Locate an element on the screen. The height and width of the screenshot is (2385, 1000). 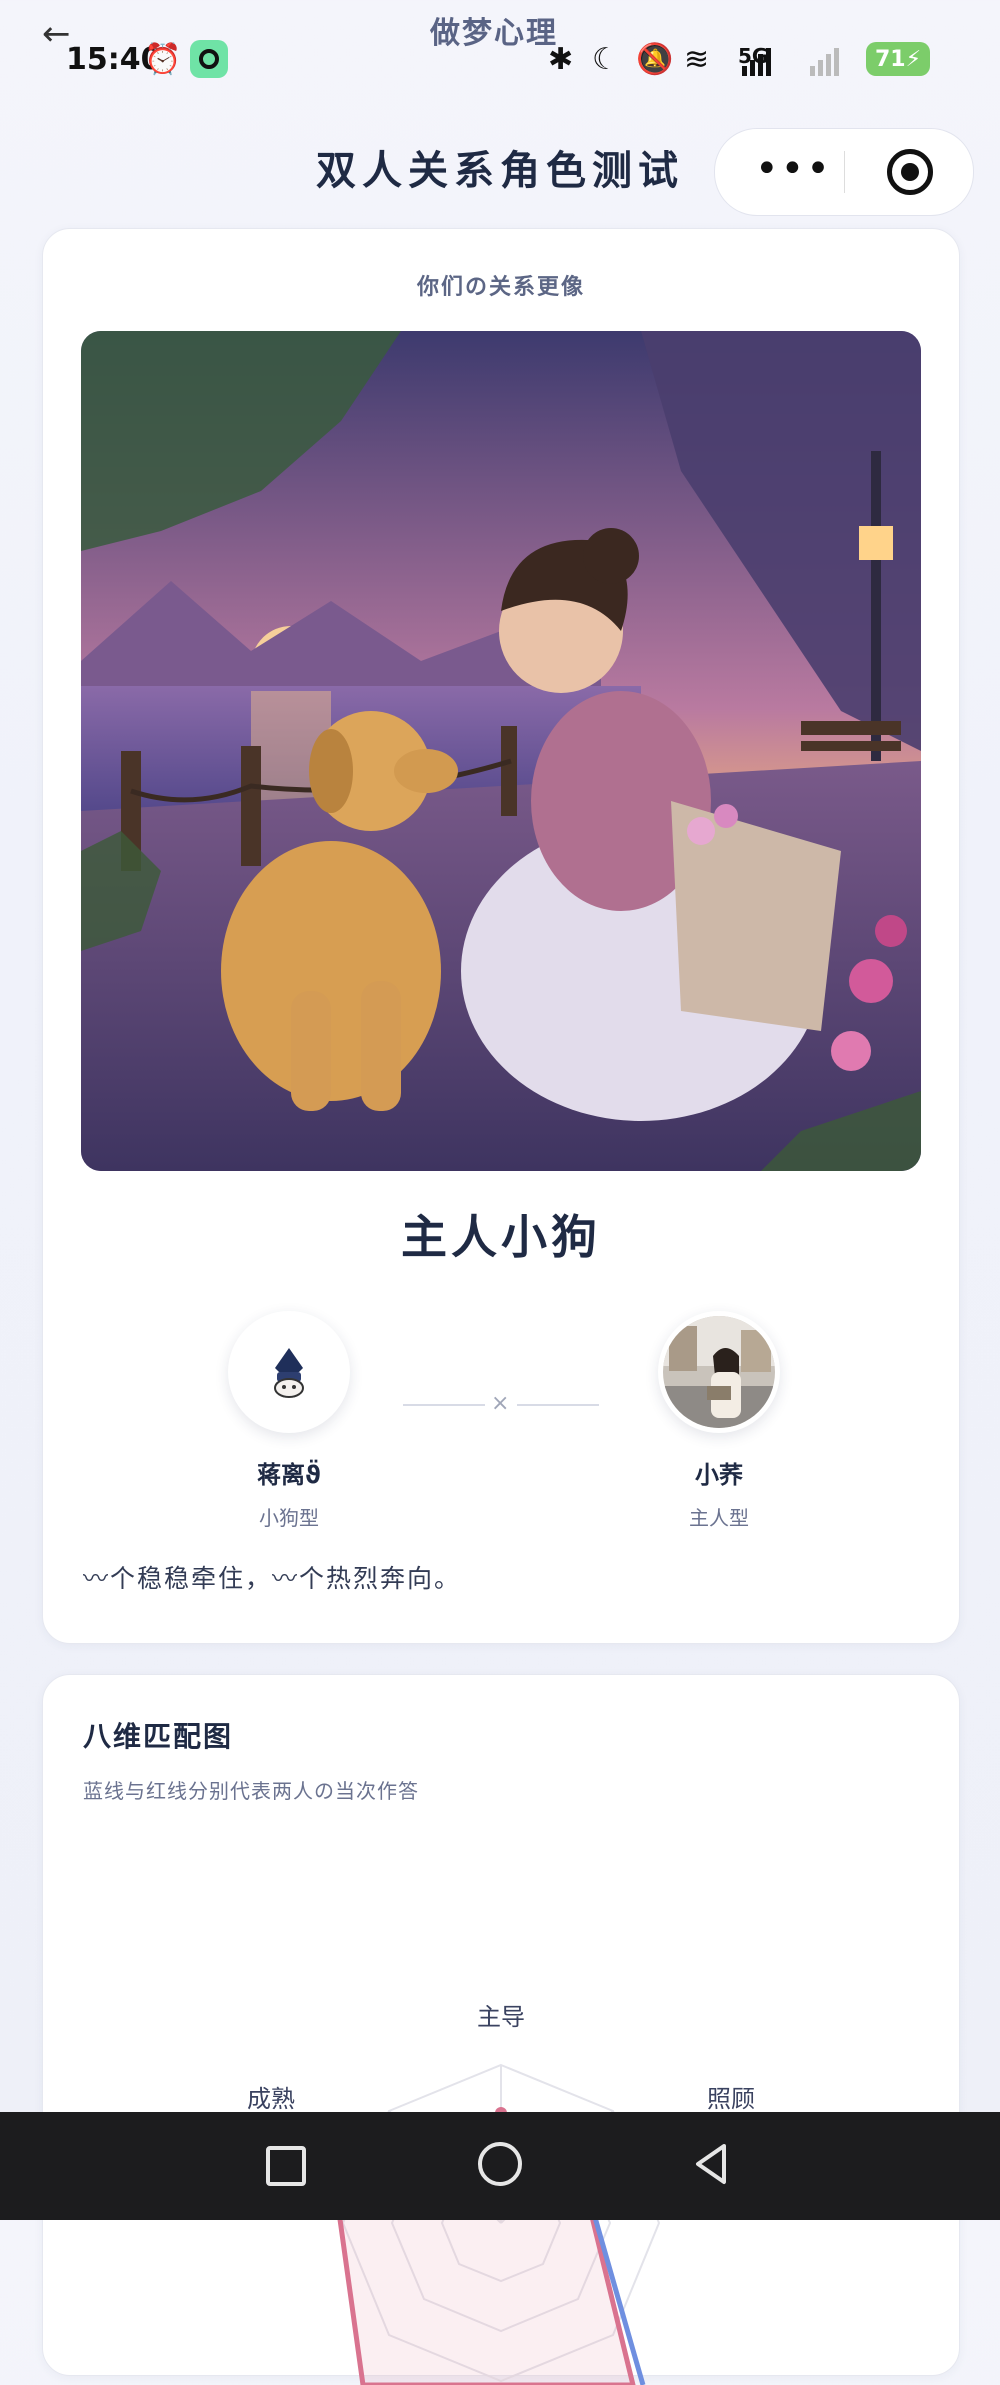
pair-connector-symbol: × is located at coordinates (500, 1403).